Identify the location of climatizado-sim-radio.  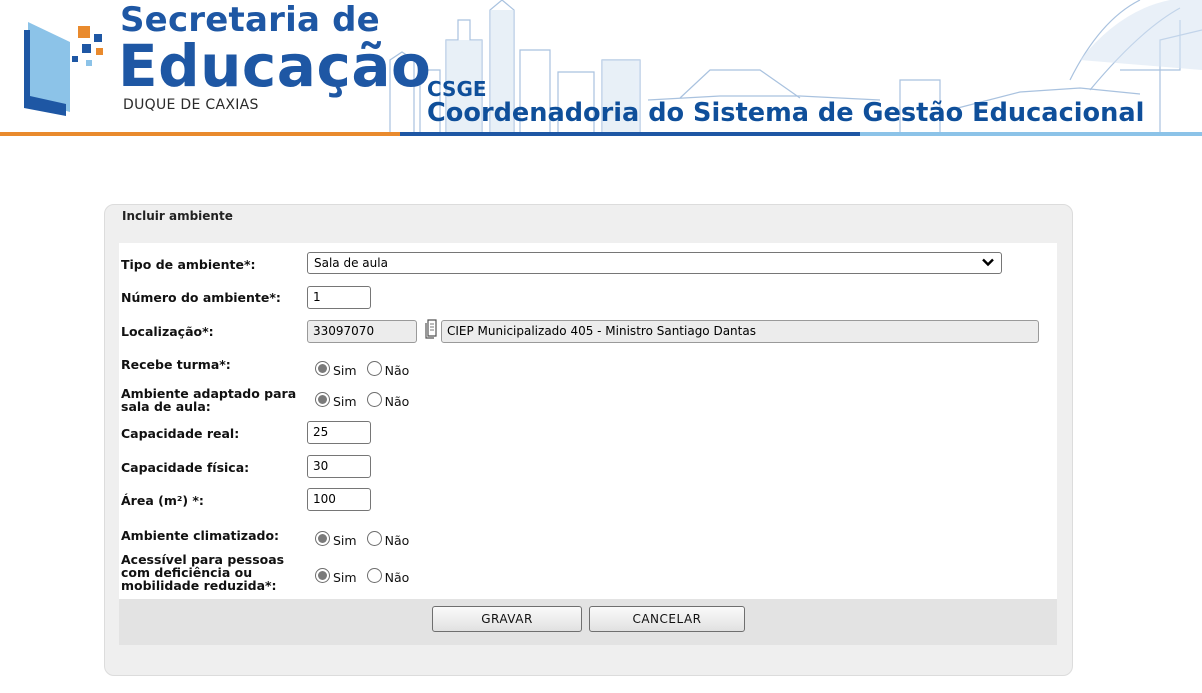
(322, 538).